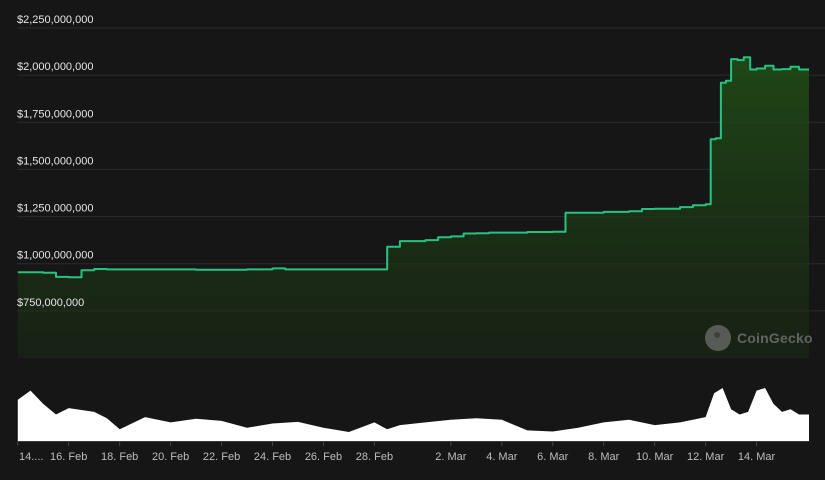  Describe the element at coordinates (55, 114) in the screenshot. I see `y-tick-label: $1,750,000,000` at that location.